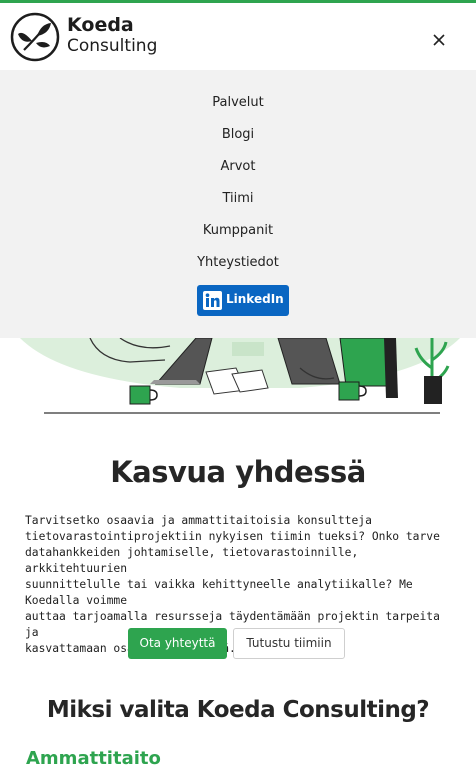 This screenshot has height=775, width=476. I want to click on menu-item-kumppanit: Kumppanit, so click(238, 230).